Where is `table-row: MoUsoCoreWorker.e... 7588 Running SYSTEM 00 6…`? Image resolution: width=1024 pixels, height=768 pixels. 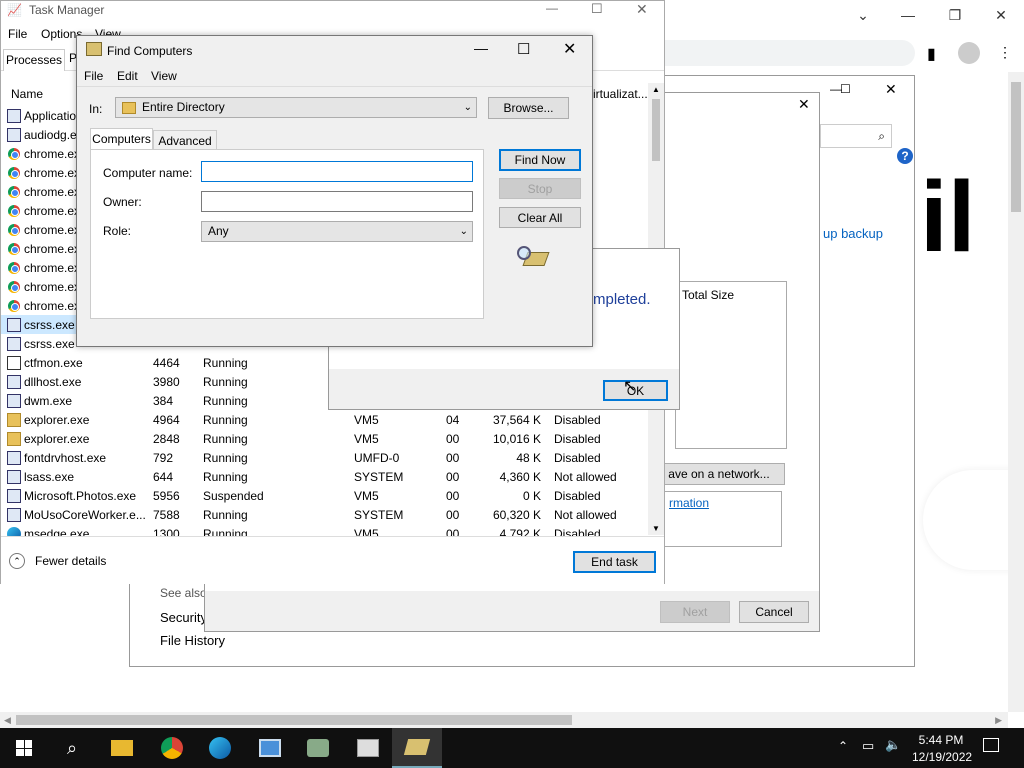 table-row: MoUsoCoreWorker.e... 7588 Running SYSTEM 00 6… is located at coordinates (326, 514).